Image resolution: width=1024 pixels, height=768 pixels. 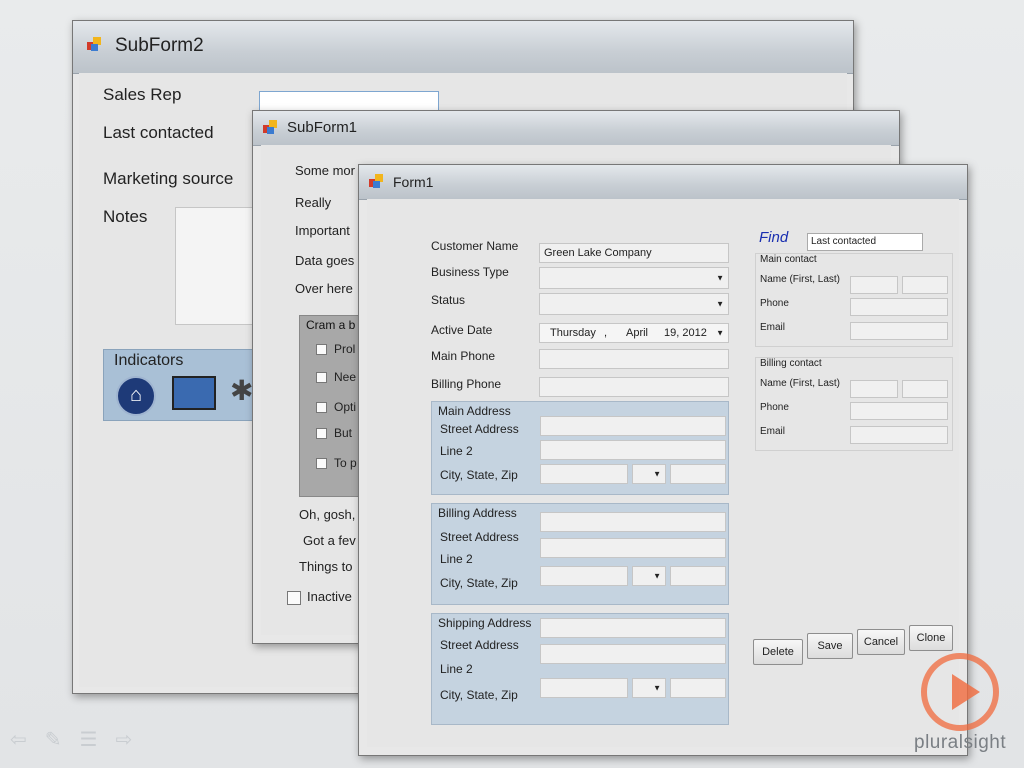 I want to click on indicators-title: Indicators, so click(x=149, y=360).